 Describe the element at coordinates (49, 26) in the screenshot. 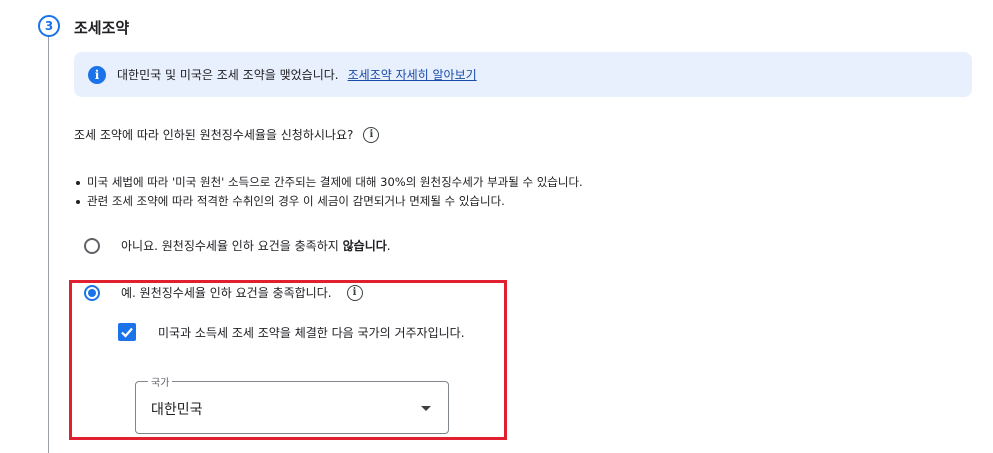

I see `step-number-badge: 3` at that location.